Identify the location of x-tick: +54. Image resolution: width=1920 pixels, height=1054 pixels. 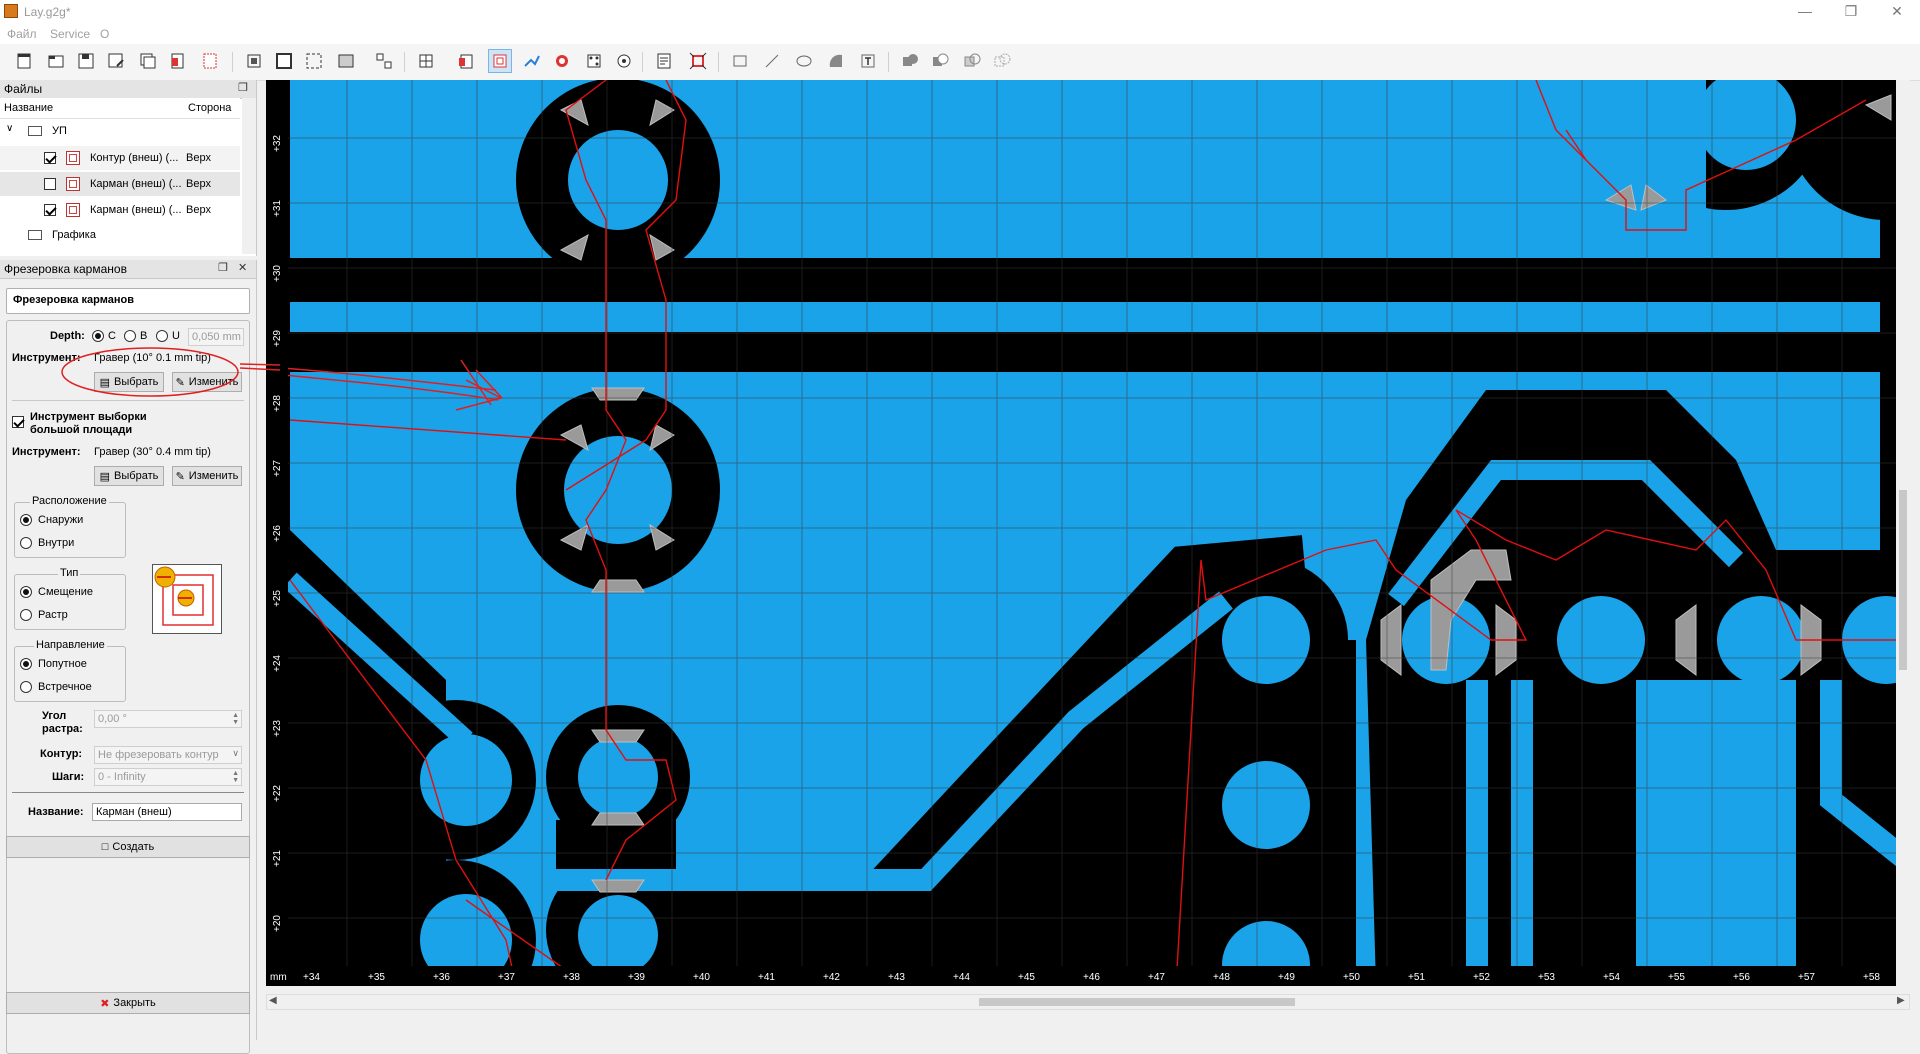
(1611, 977).